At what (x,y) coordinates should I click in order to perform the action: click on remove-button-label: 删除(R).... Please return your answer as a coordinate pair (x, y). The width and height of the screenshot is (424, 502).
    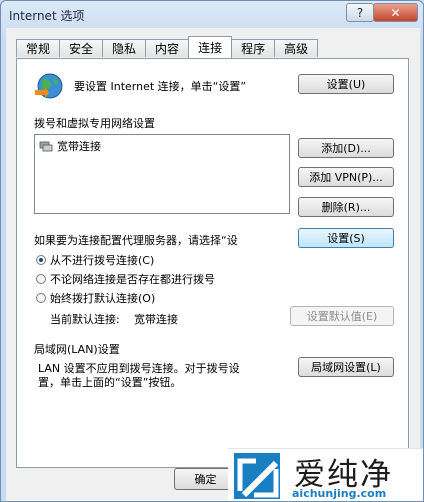
    Looking at the image, I should click on (346, 207).